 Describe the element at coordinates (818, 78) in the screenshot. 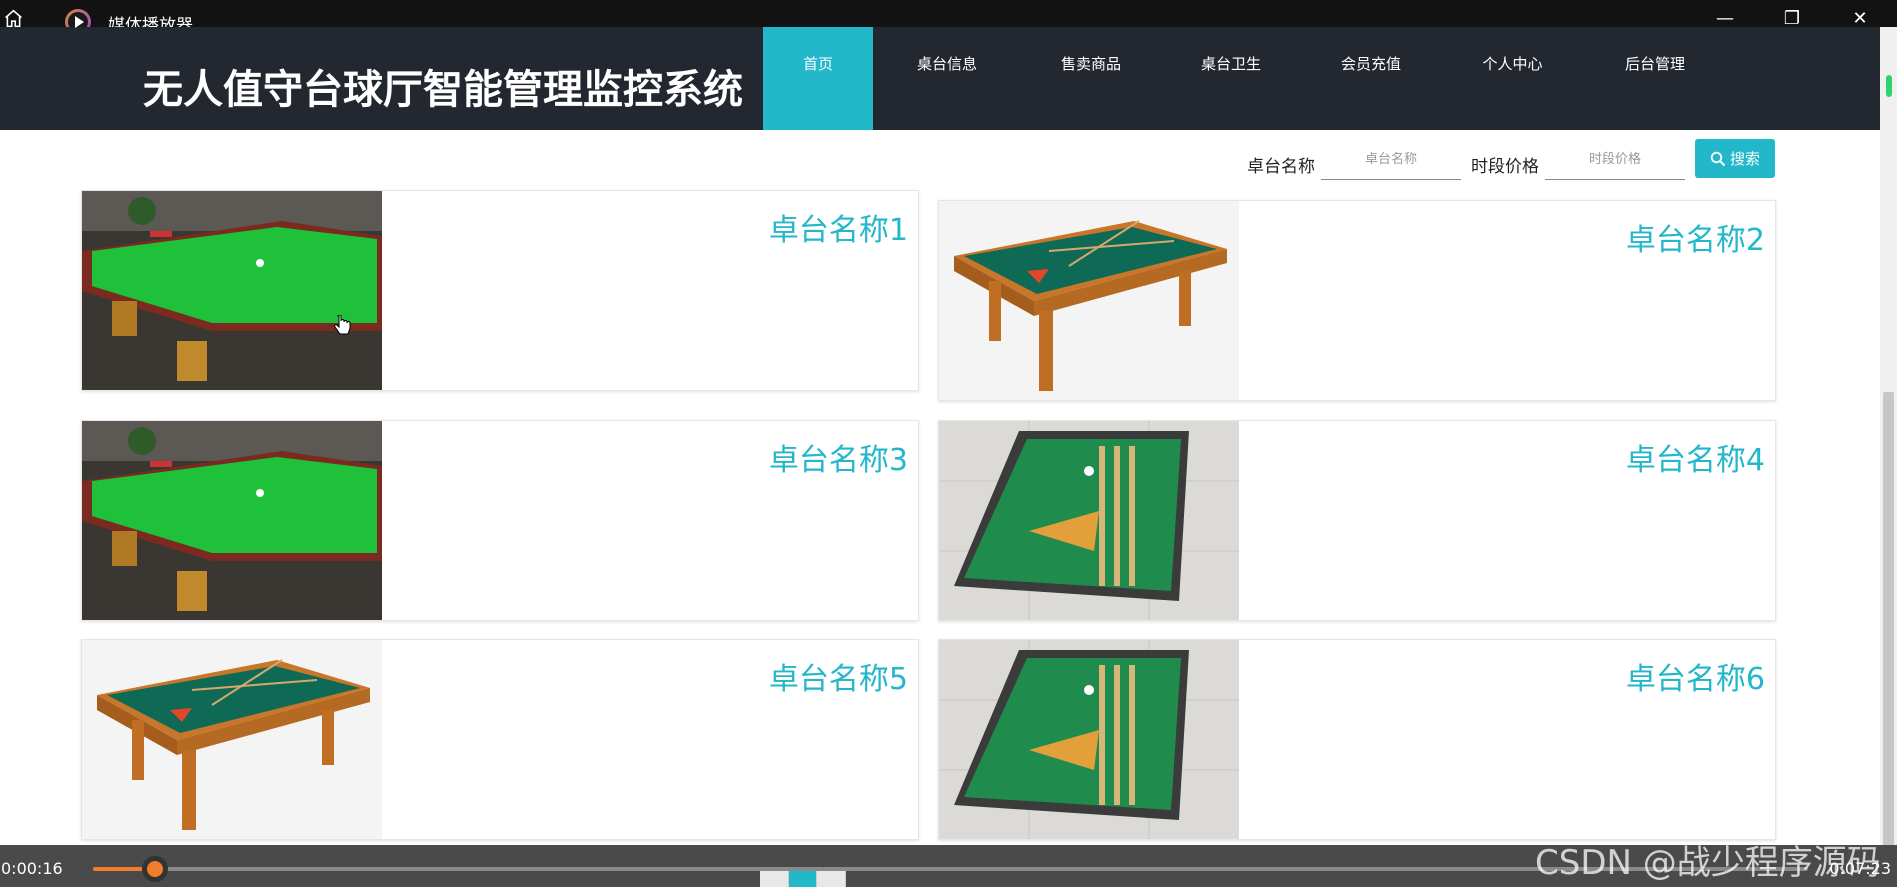

I see `nav-home: 首页` at that location.